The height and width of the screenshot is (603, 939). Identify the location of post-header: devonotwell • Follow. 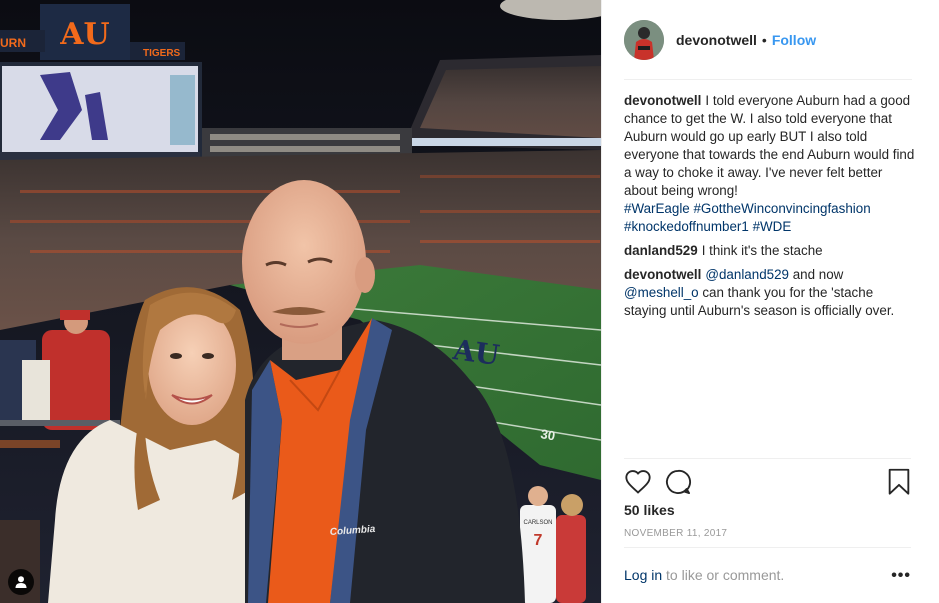
(770, 40).